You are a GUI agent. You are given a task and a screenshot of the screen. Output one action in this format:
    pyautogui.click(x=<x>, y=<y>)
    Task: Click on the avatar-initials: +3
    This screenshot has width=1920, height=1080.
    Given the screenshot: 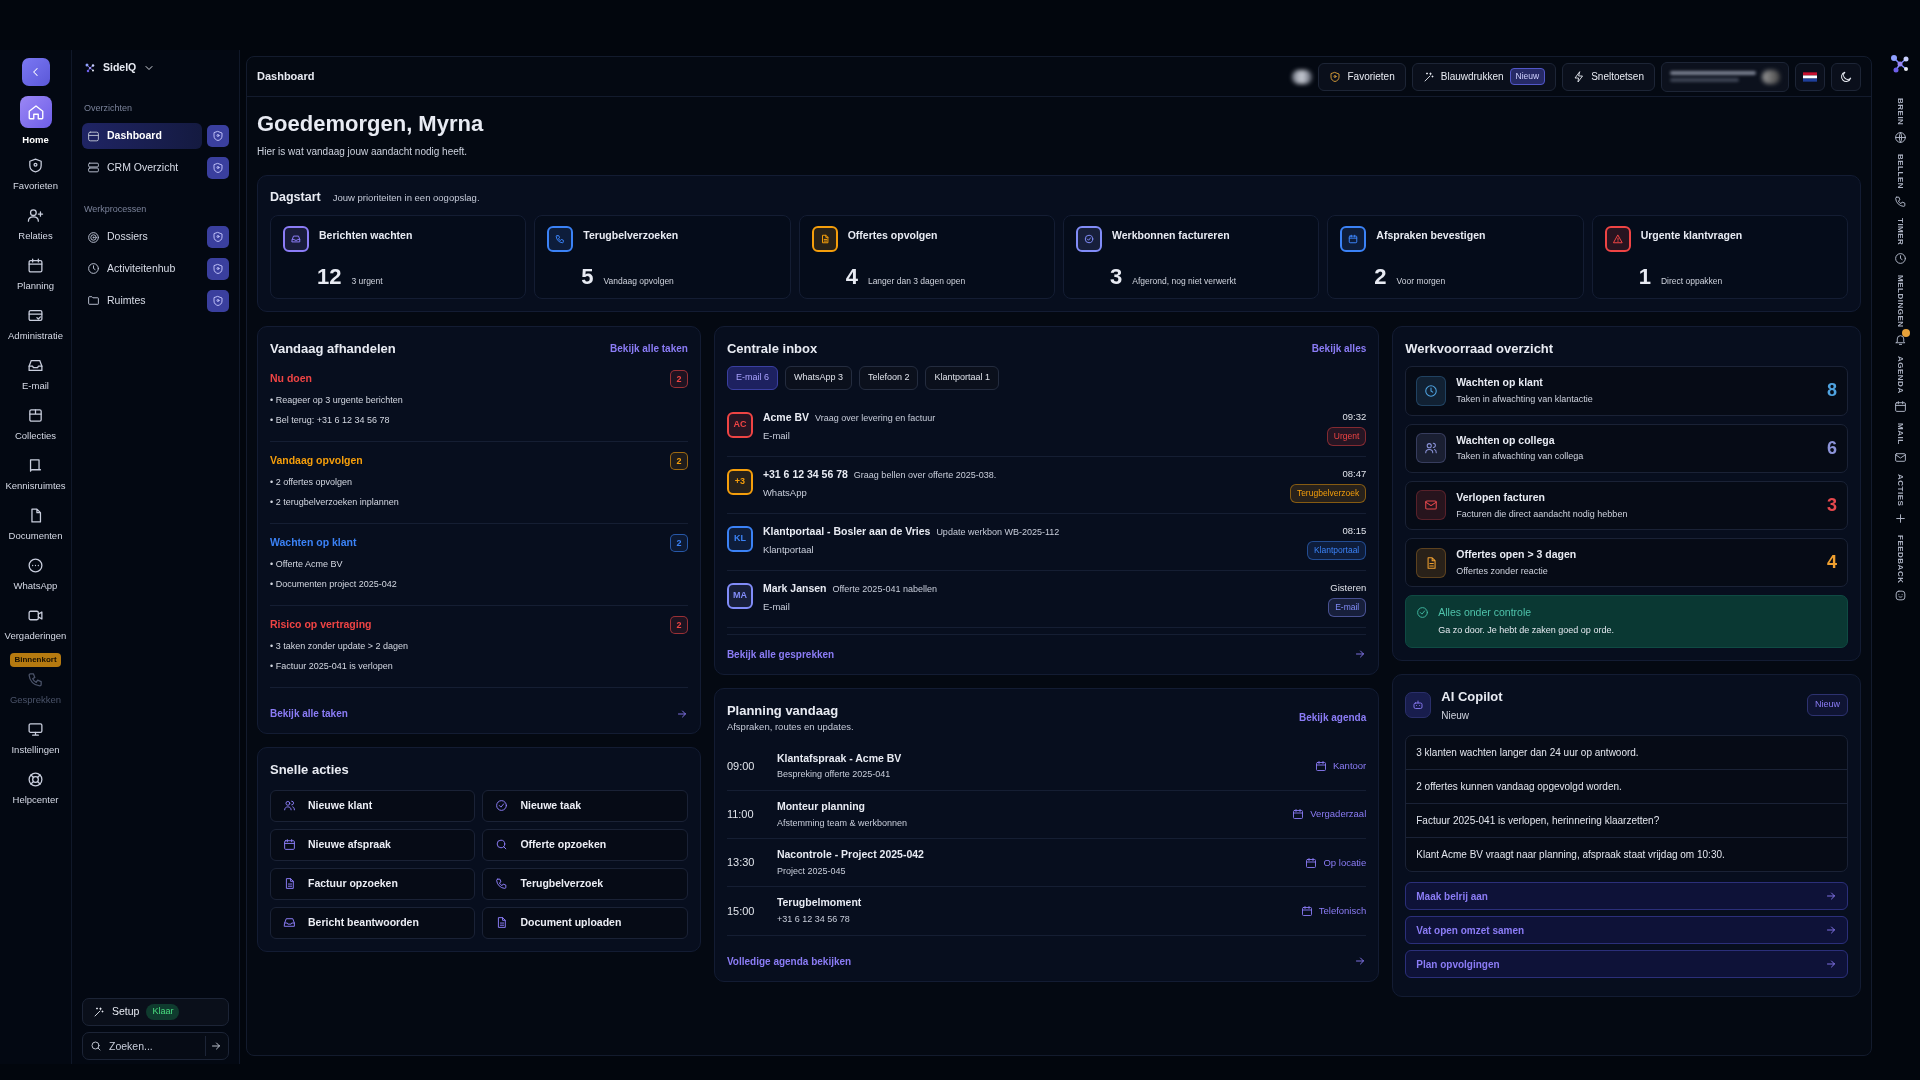 What is the action you would take?
    pyautogui.click(x=739, y=481)
    